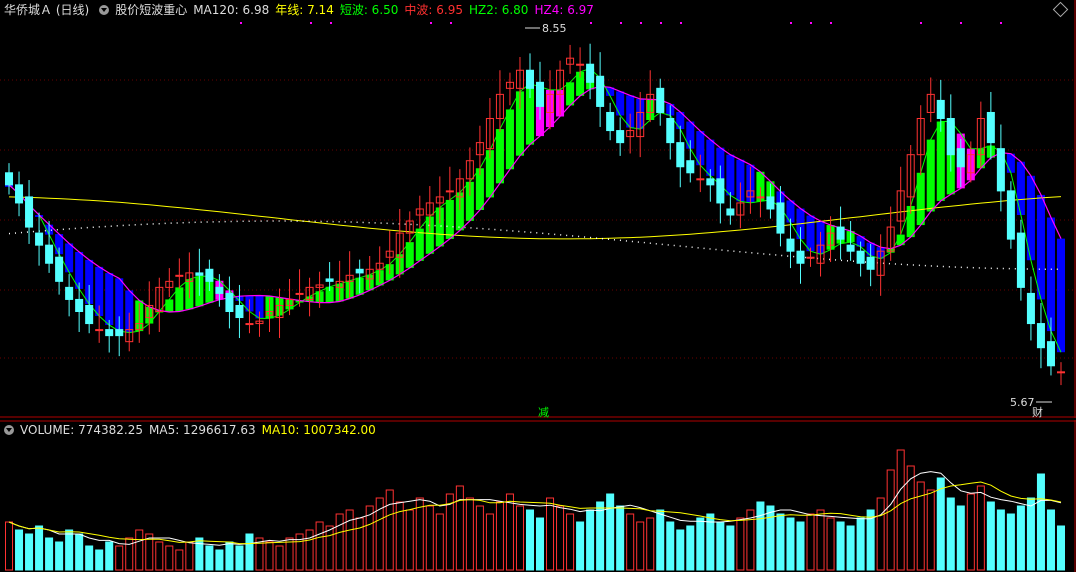 This screenshot has height=572, width=1076. Describe the element at coordinates (9, 430) in the screenshot. I see `volume-dropdown-icon` at that location.